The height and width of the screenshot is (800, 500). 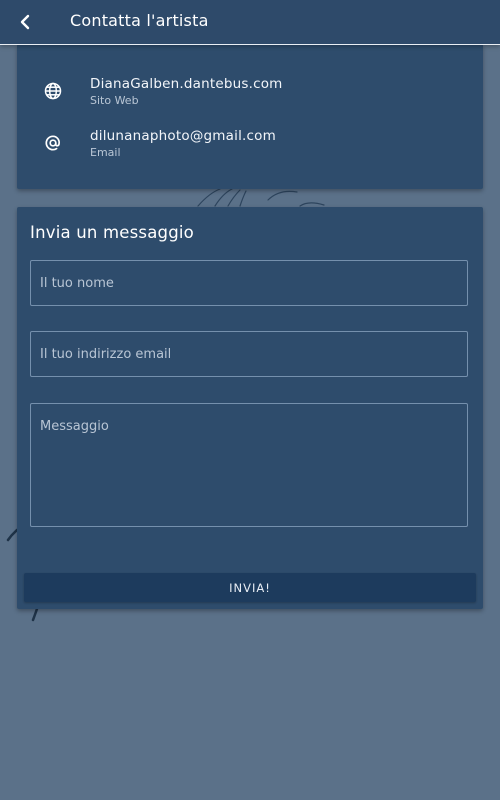 What do you see at coordinates (53, 143) in the screenshot?
I see `at-sign-icon` at bounding box center [53, 143].